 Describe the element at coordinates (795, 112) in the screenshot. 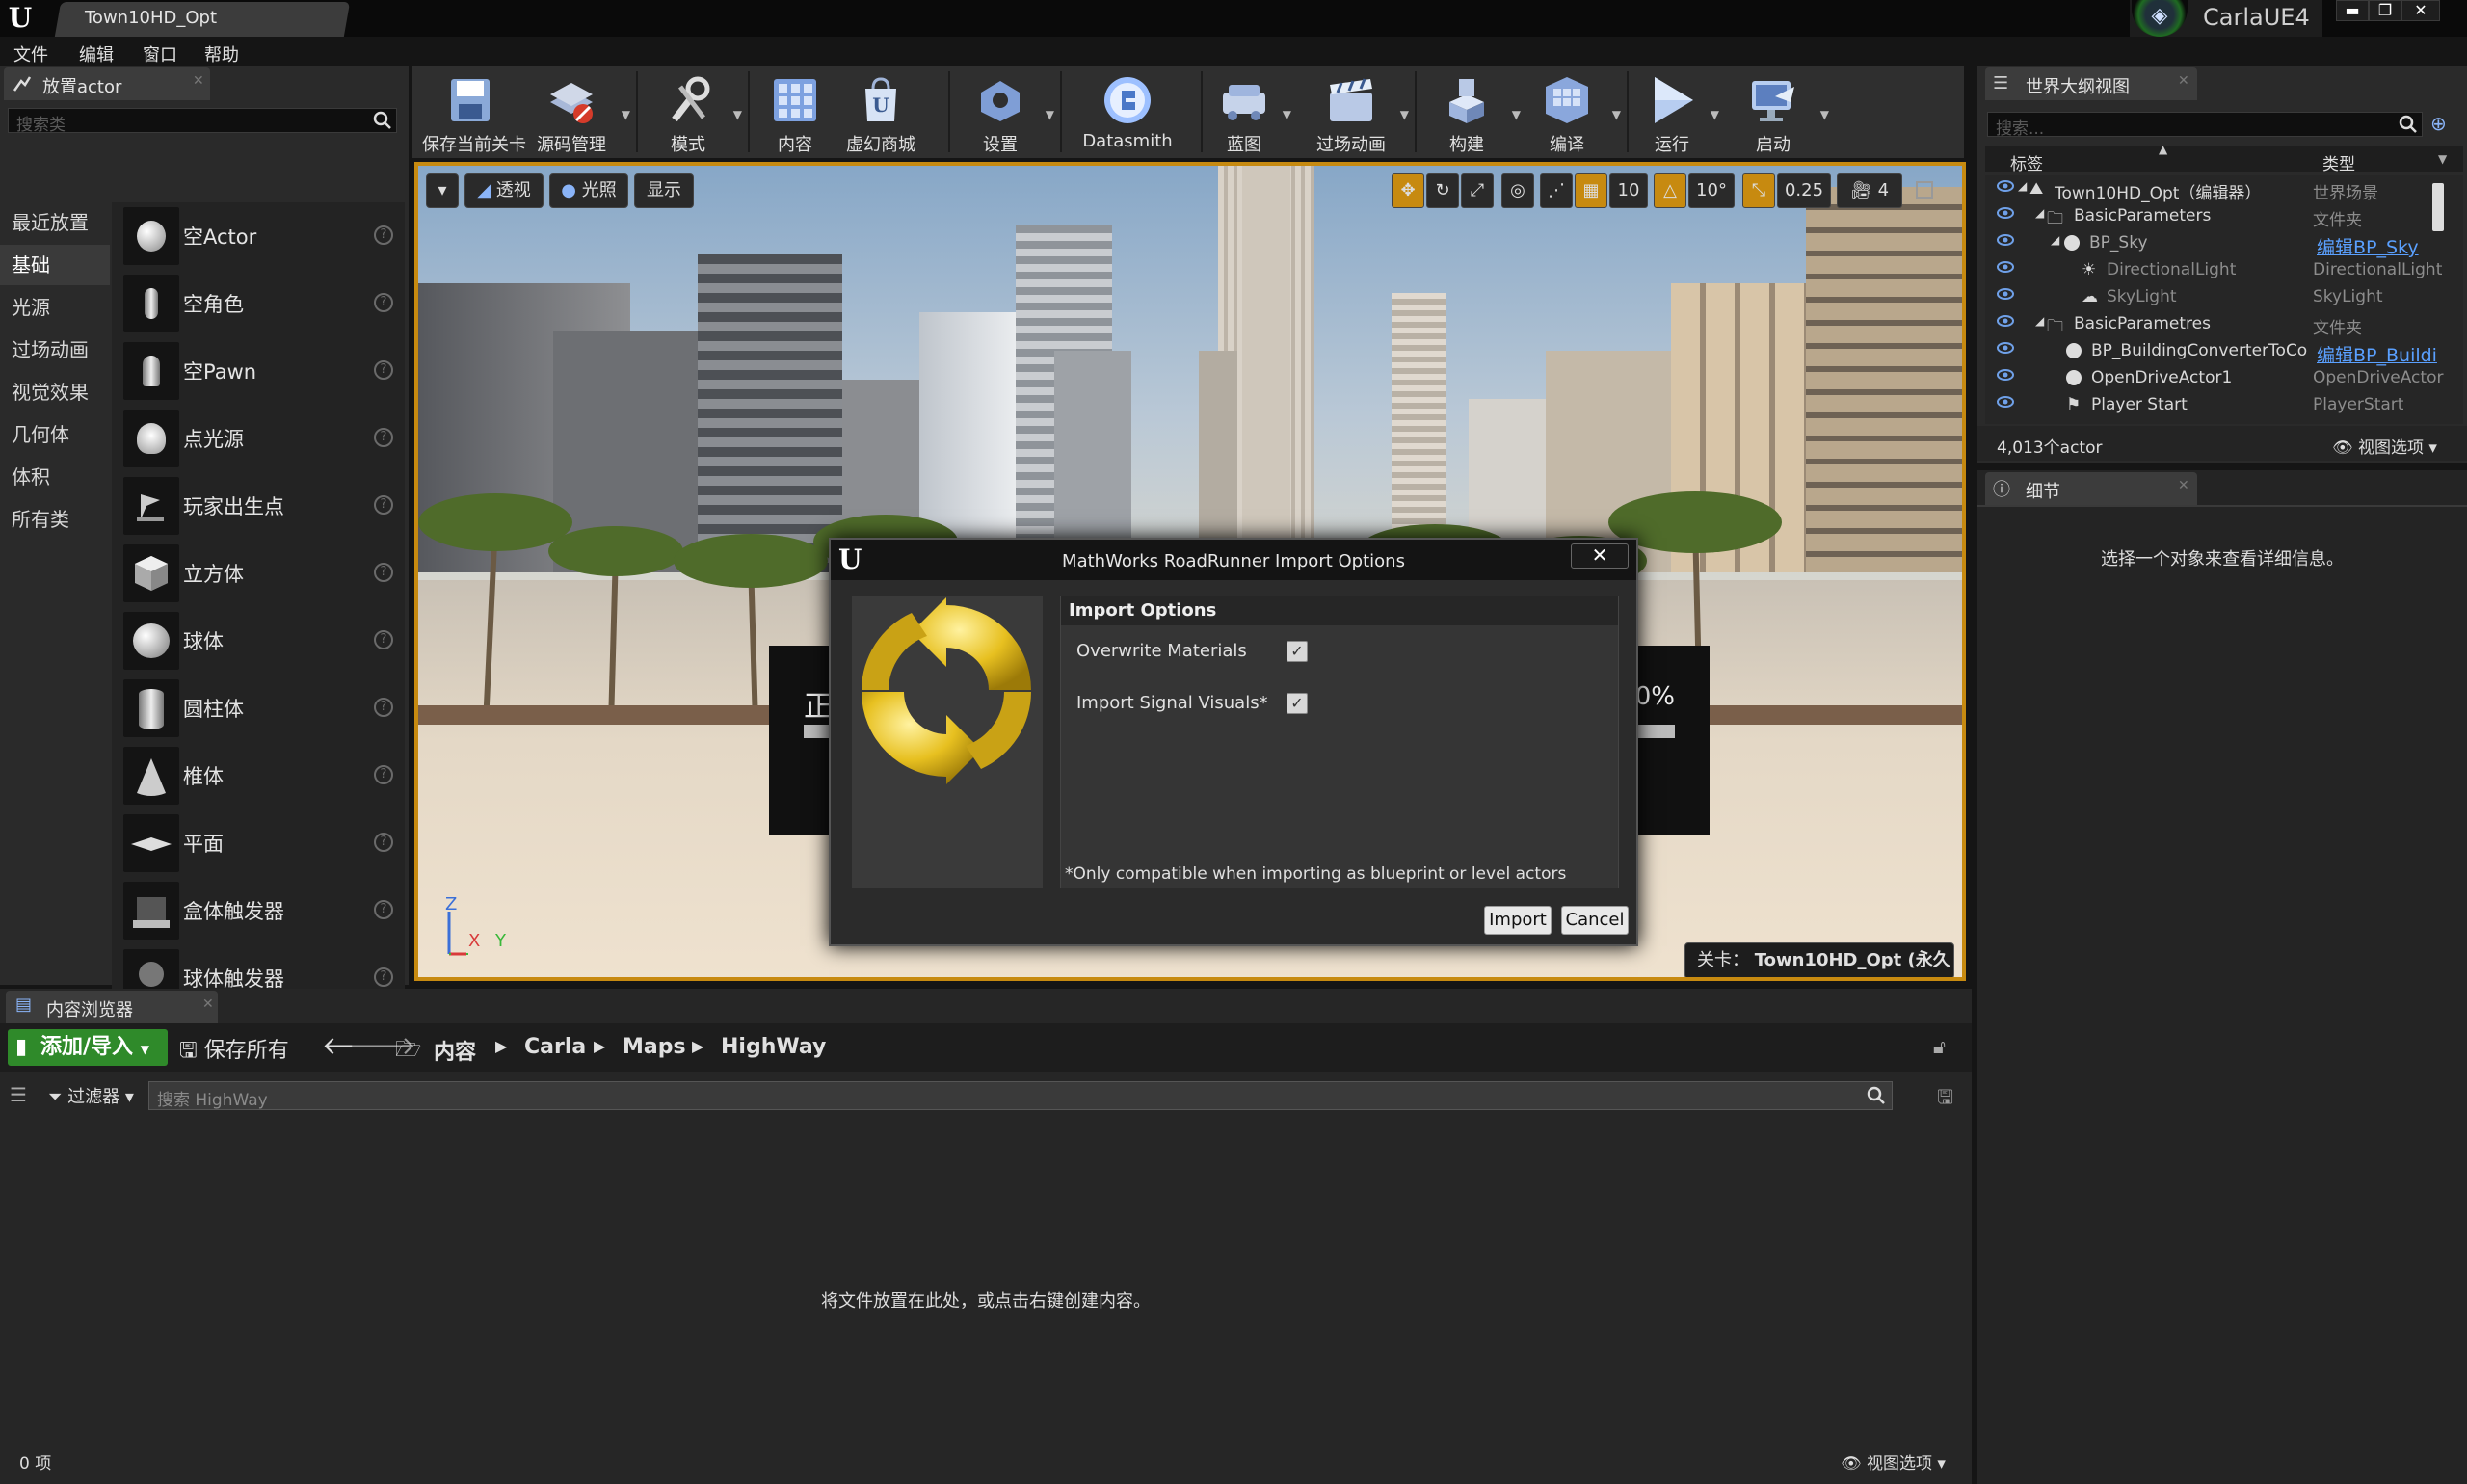

I see `content-button: 内容` at that location.